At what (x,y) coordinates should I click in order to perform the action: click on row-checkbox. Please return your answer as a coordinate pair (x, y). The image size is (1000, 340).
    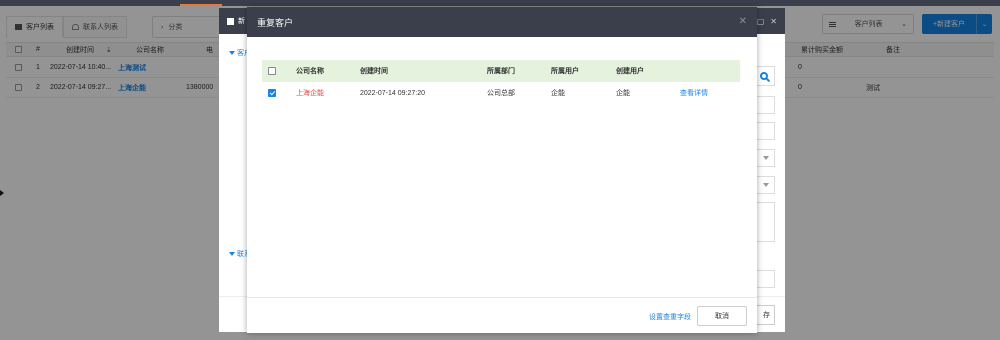
    Looking at the image, I should click on (272, 93).